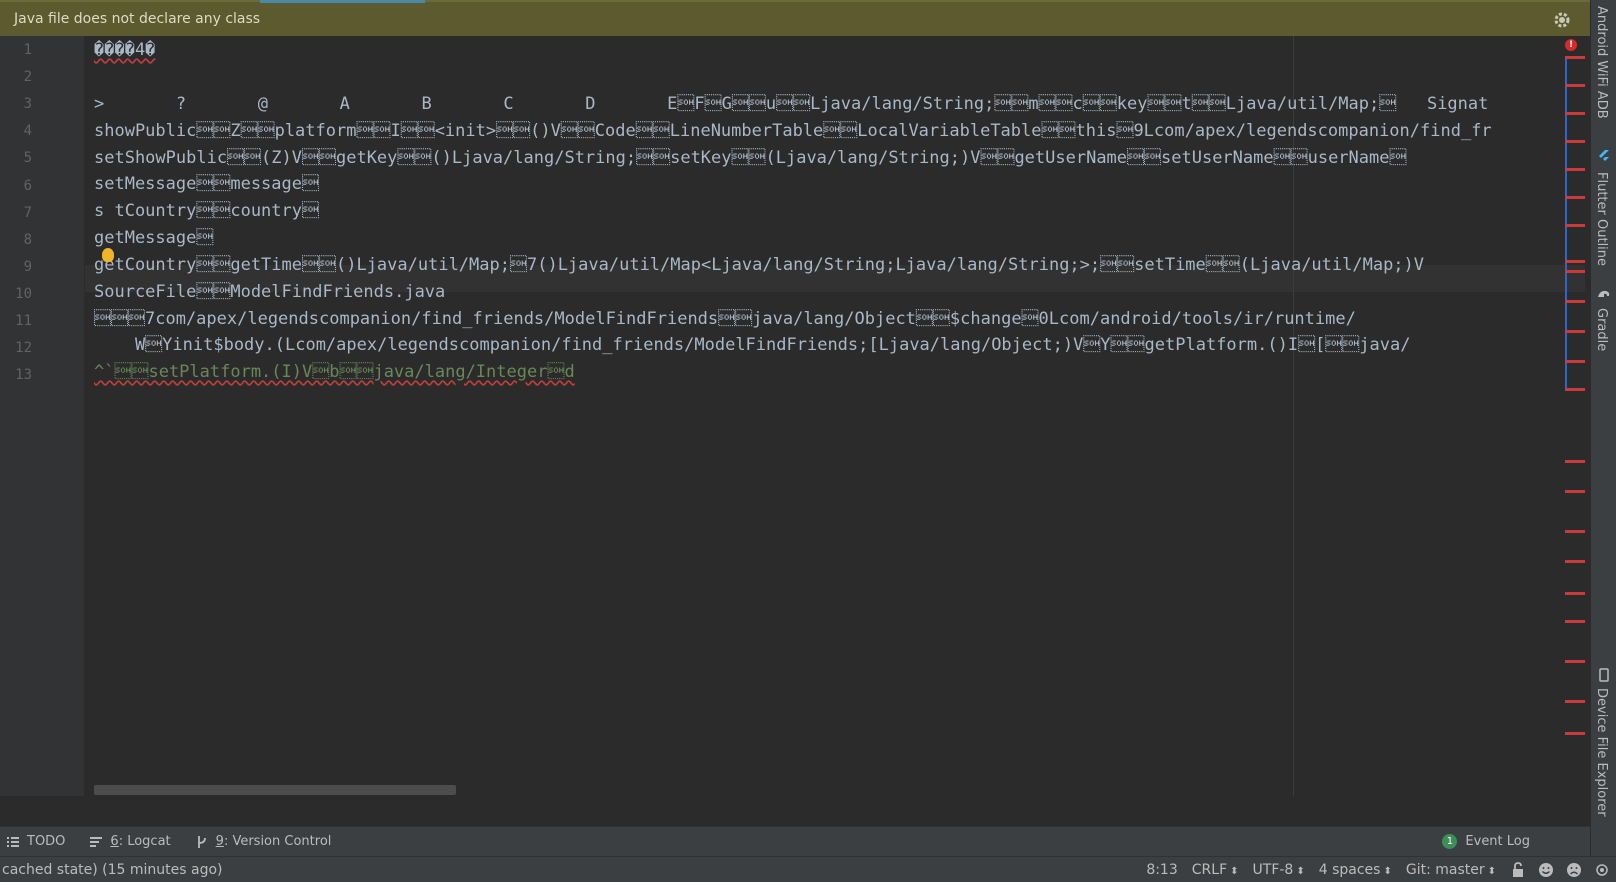  Describe the element at coordinates (27, 104) in the screenshot. I see `line-number: 3` at that location.